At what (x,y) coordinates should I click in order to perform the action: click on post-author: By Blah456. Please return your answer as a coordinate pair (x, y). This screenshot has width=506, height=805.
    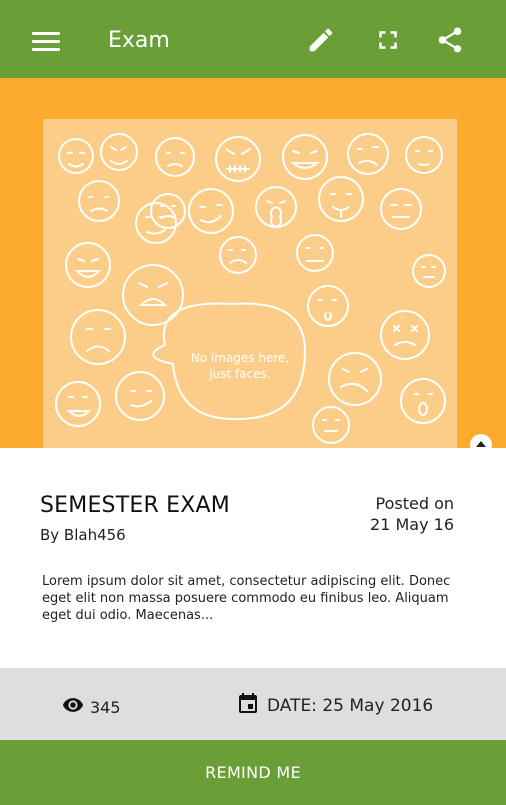
    Looking at the image, I should click on (83, 535).